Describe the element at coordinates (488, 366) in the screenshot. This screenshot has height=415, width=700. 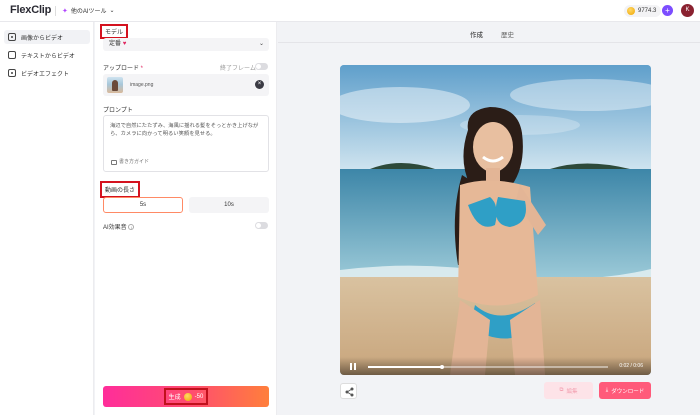
I see `video-progress-bar` at that location.